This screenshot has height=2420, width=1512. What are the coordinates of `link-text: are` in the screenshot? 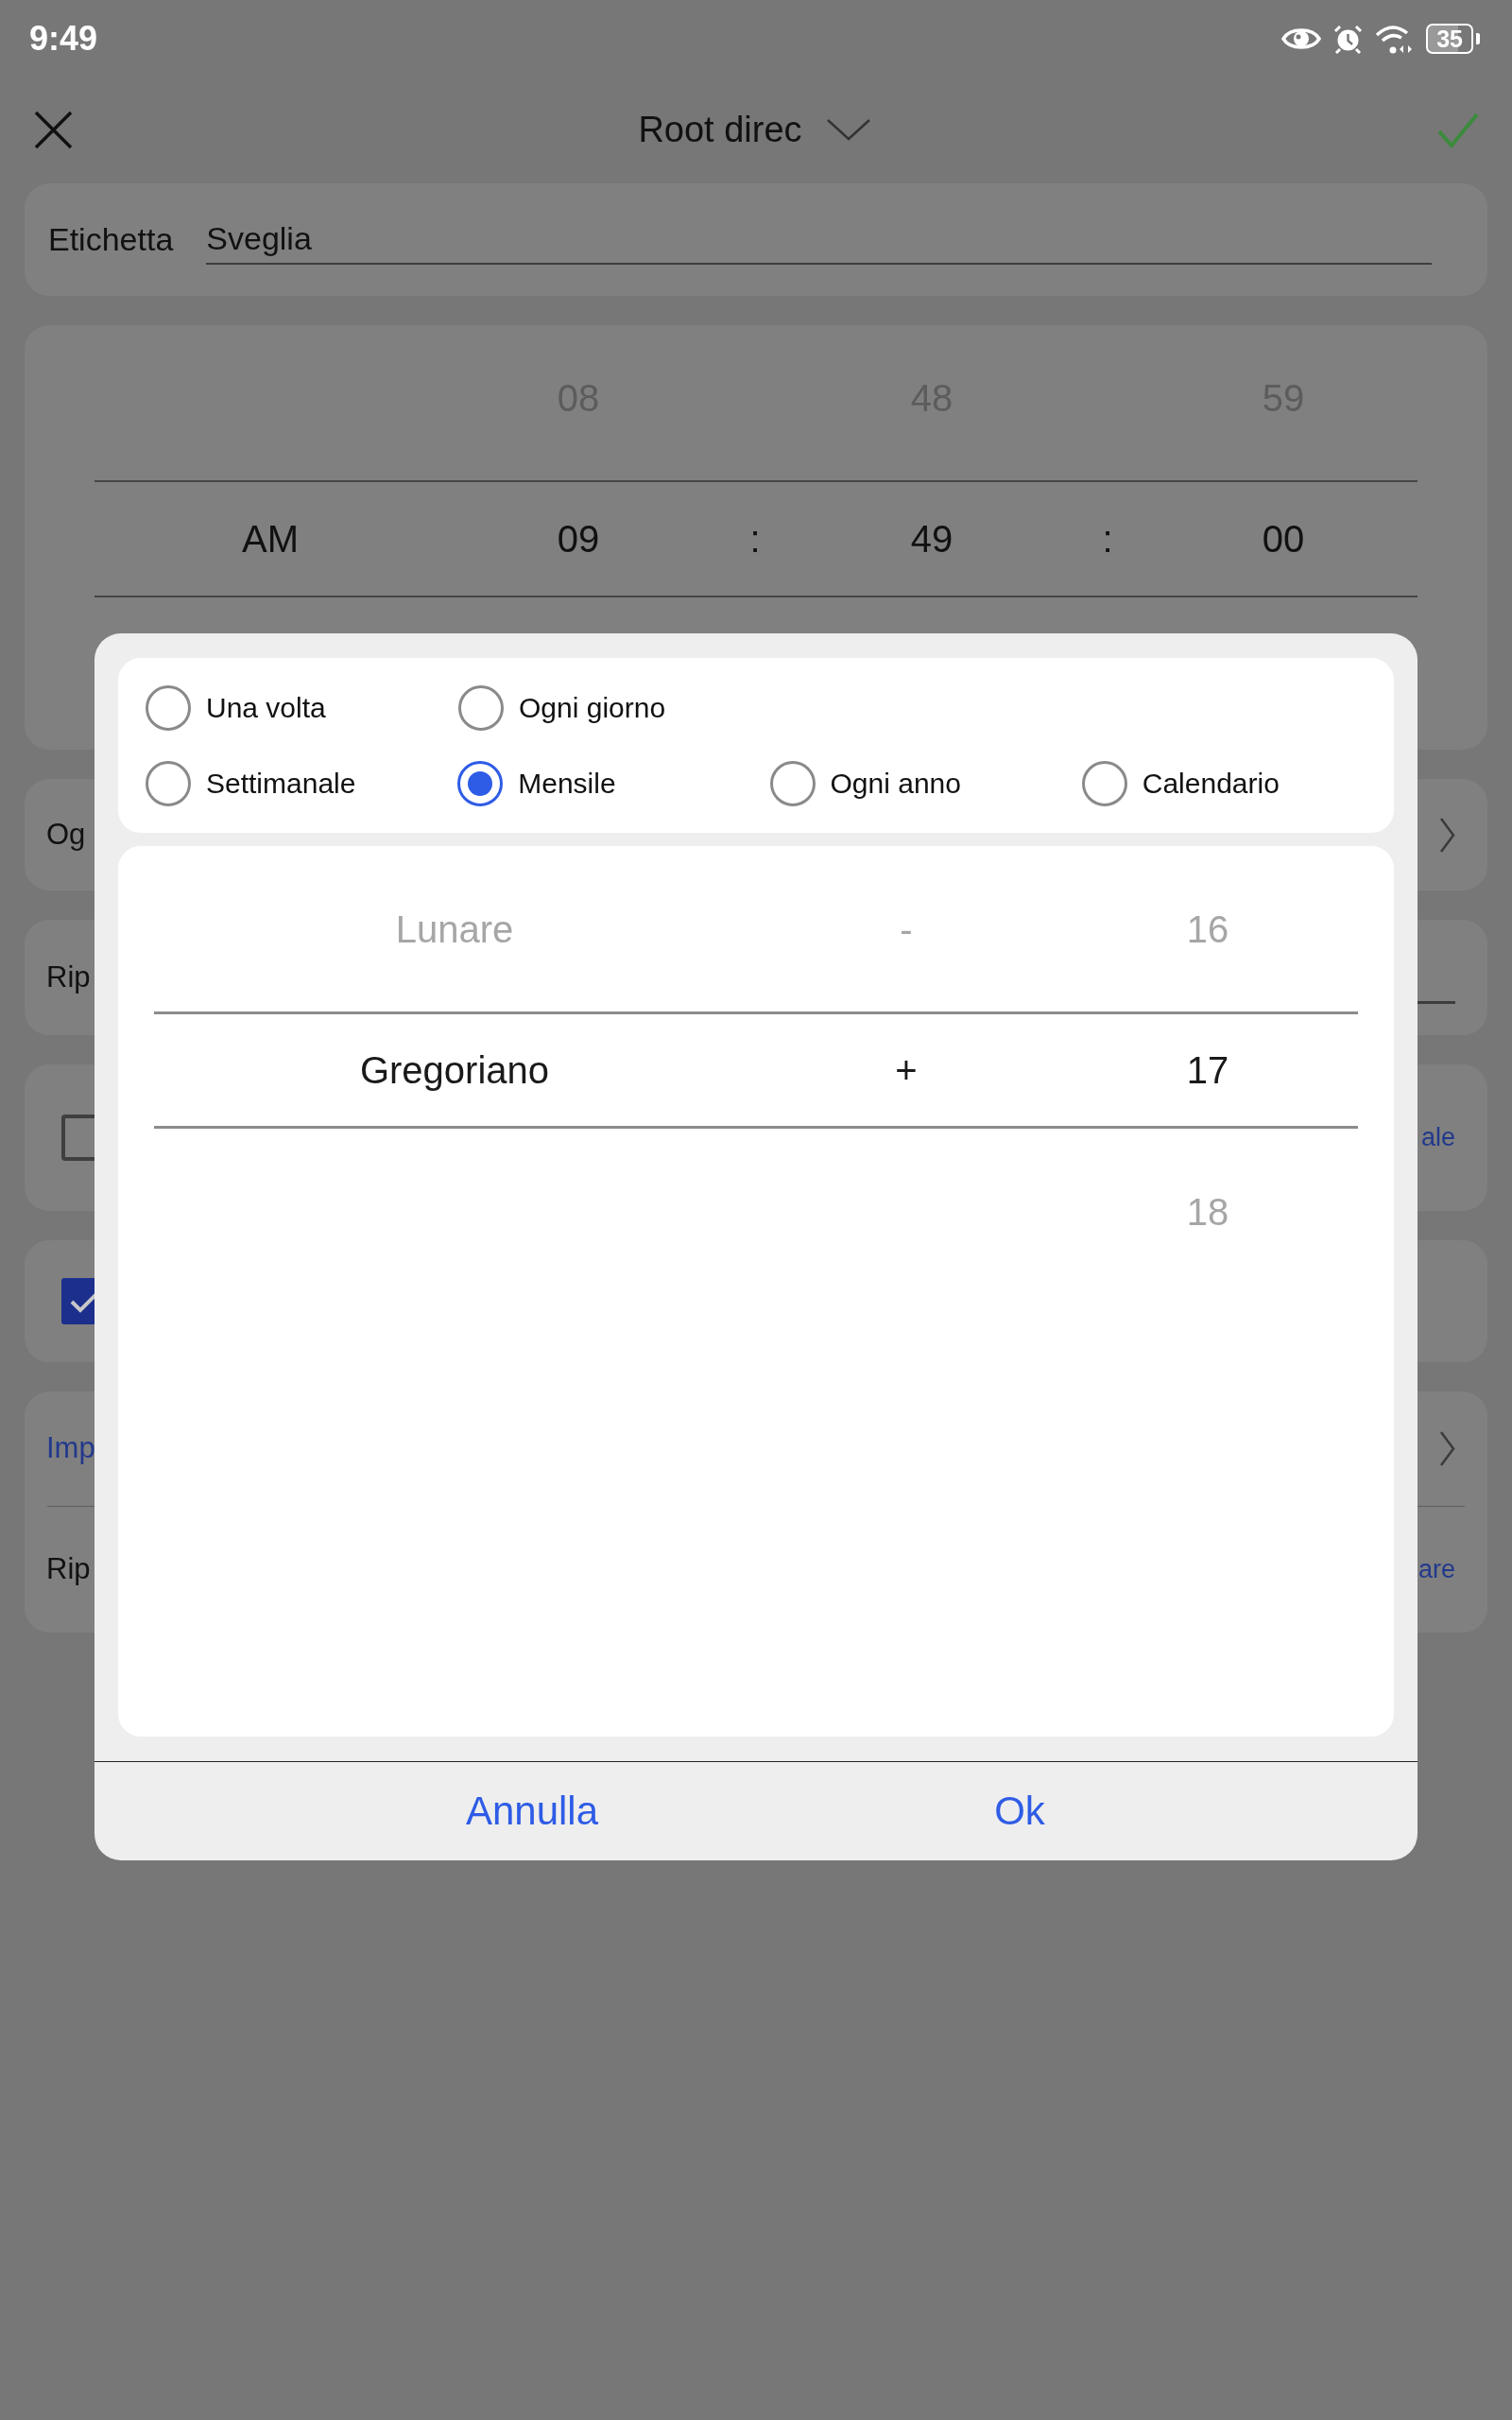 It's located at (1436, 1569).